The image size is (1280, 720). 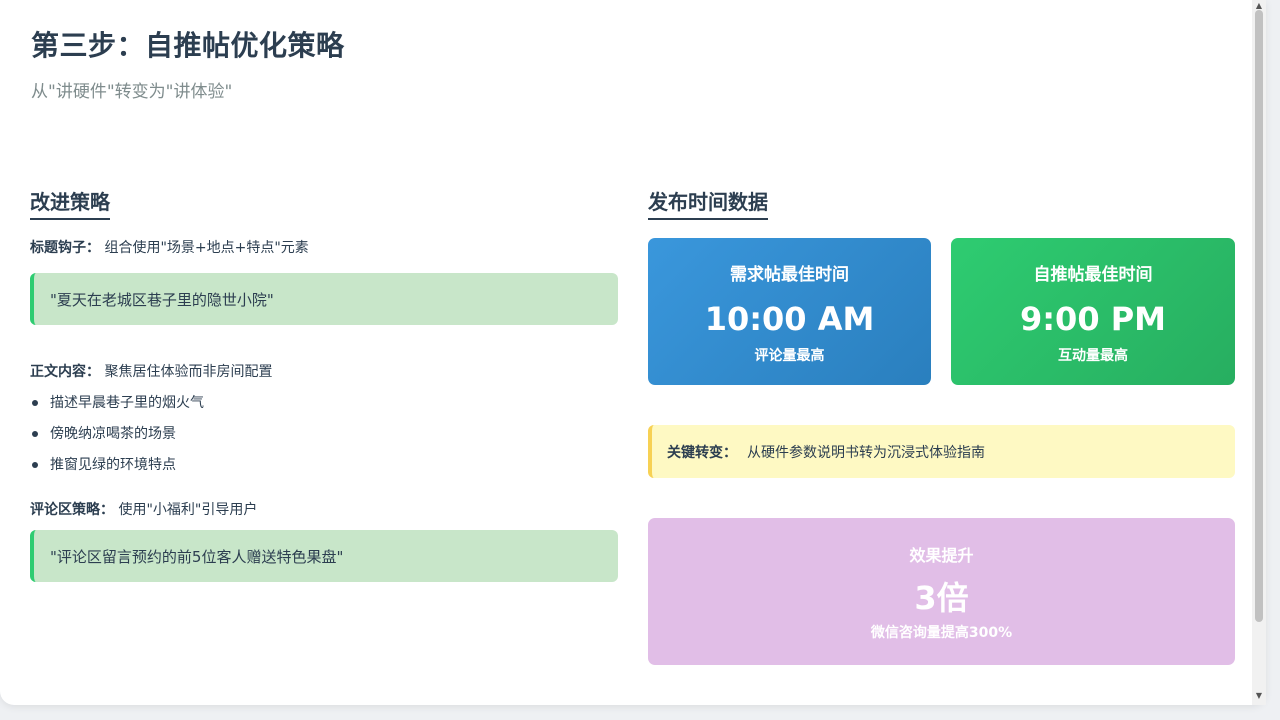 I want to click on page-title: 第三步：自推帖优化策略, so click(x=188, y=45).